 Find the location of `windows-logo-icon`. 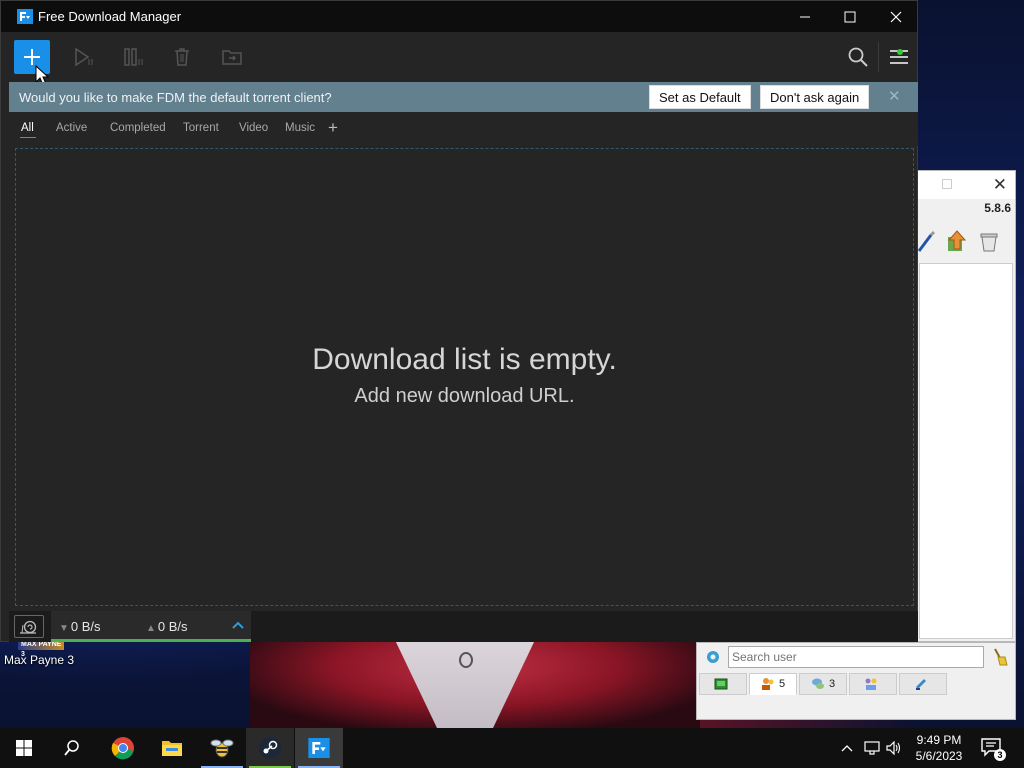

windows-logo-icon is located at coordinates (24, 748).